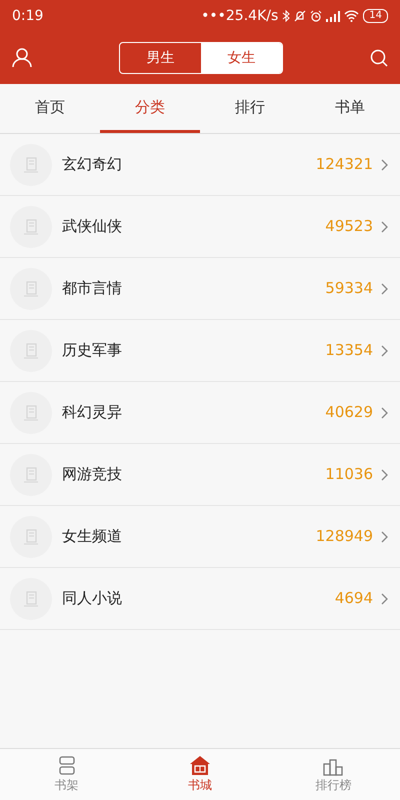 The width and height of the screenshot is (400, 800). Describe the element at coordinates (316, 16) in the screenshot. I see `alarm-icon` at that location.